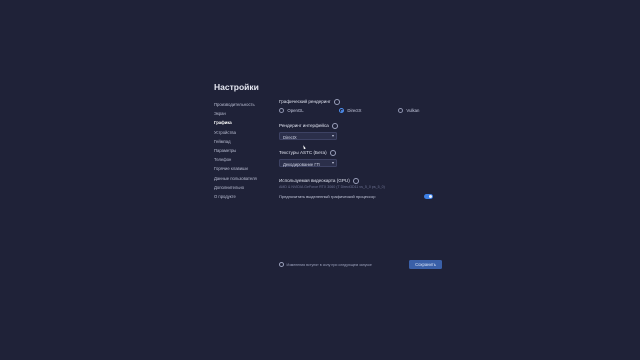 This screenshot has height=360, width=640. Describe the element at coordinates (249, 104) in the screenshot. I see `sidebar-item-performance: Производительность` at that location.